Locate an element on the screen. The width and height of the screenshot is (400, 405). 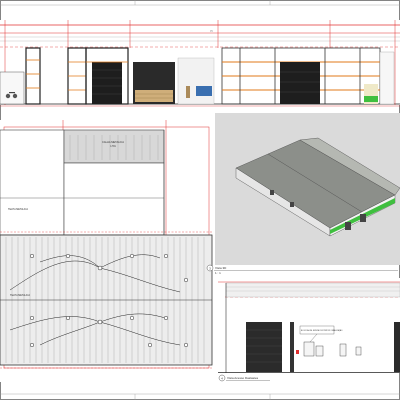
panel-screen is located at coordinates (204, 91).